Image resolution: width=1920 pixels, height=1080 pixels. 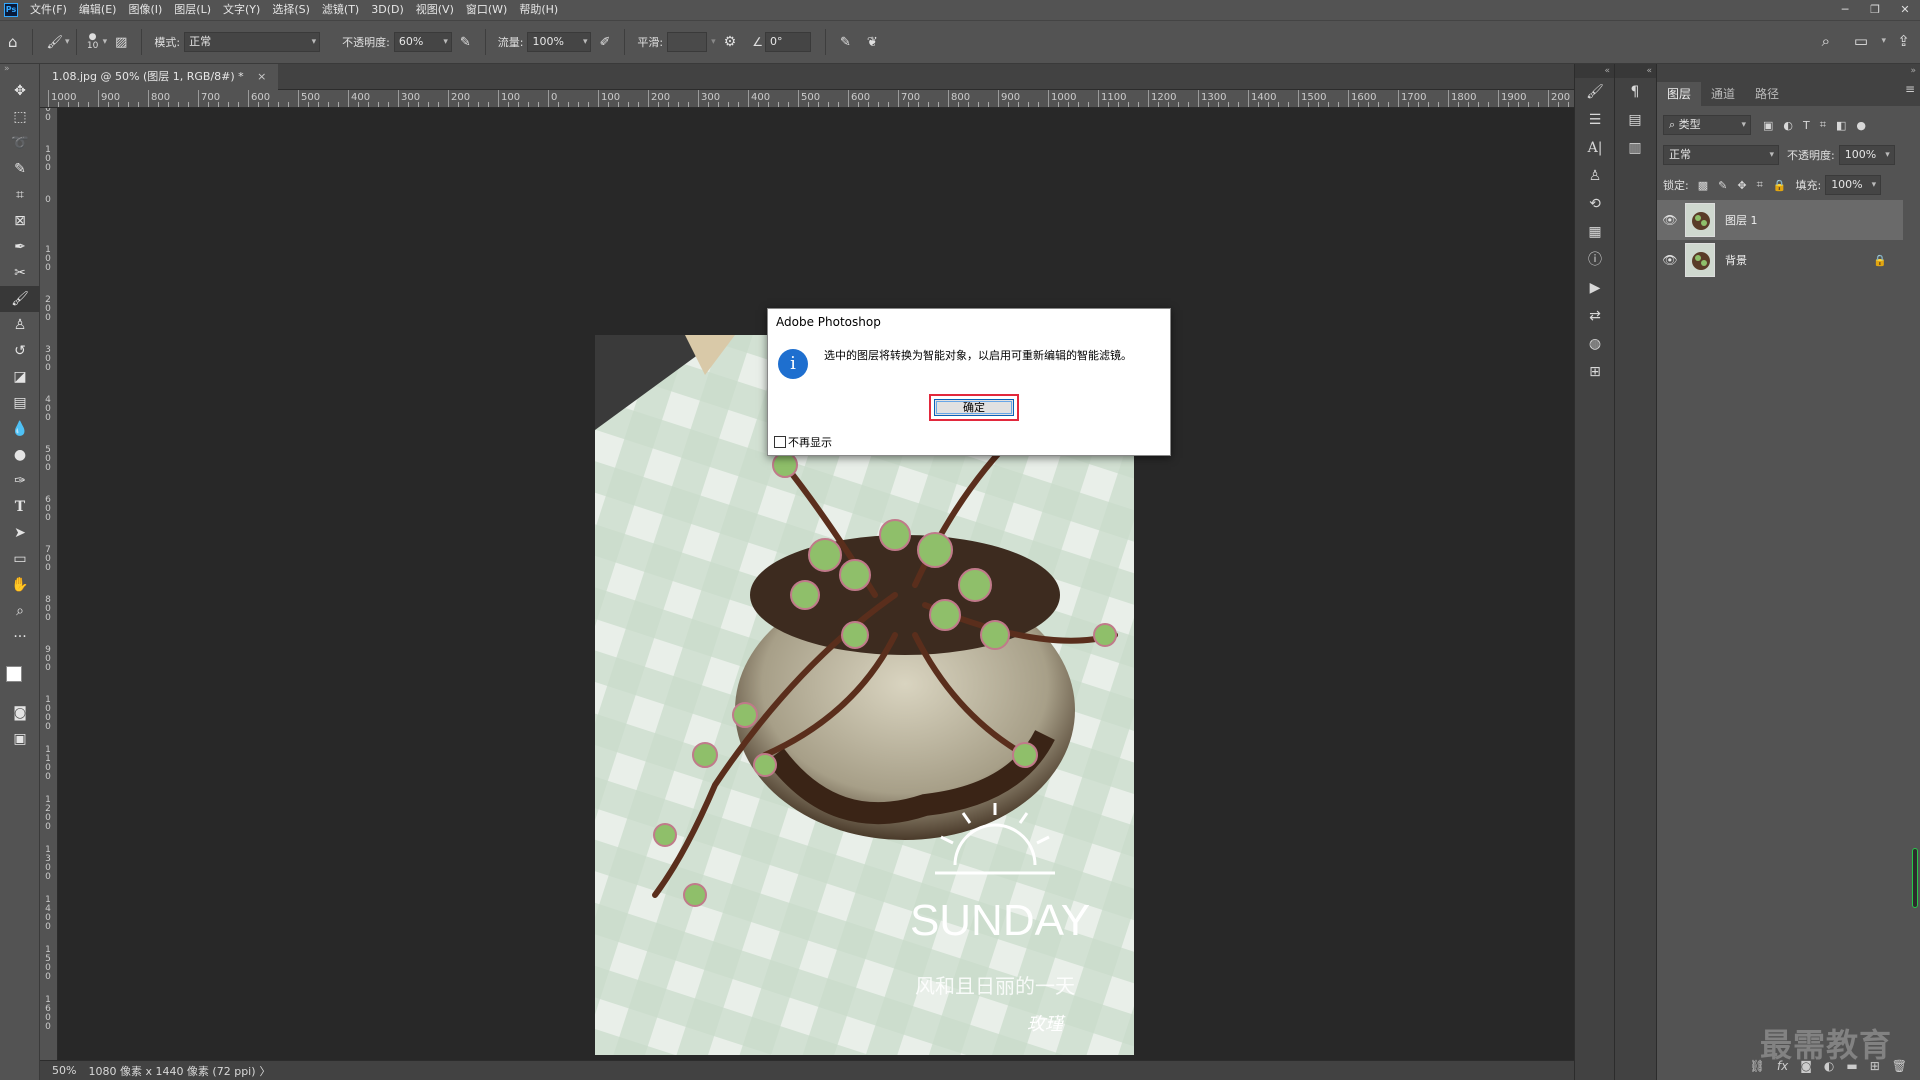 I want to click on layer-row: 👁 背景 🔒, so click(x=1780, y=260).